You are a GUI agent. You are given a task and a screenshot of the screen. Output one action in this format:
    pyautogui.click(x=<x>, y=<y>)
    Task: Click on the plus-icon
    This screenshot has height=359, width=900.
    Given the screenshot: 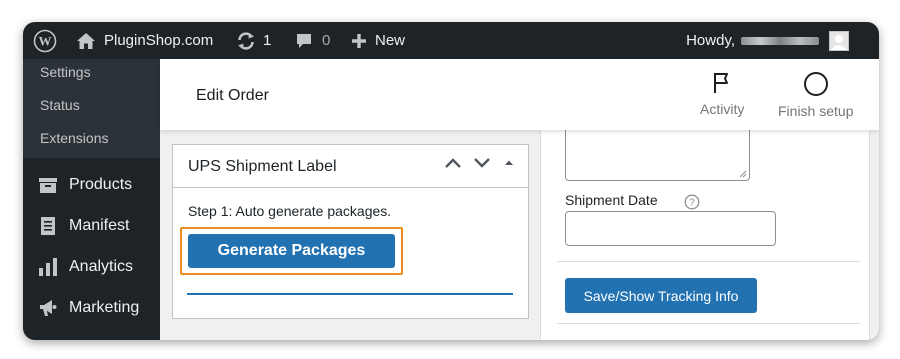 What is the action you would take?
    pyautogui.click(x=359, y=40)
    